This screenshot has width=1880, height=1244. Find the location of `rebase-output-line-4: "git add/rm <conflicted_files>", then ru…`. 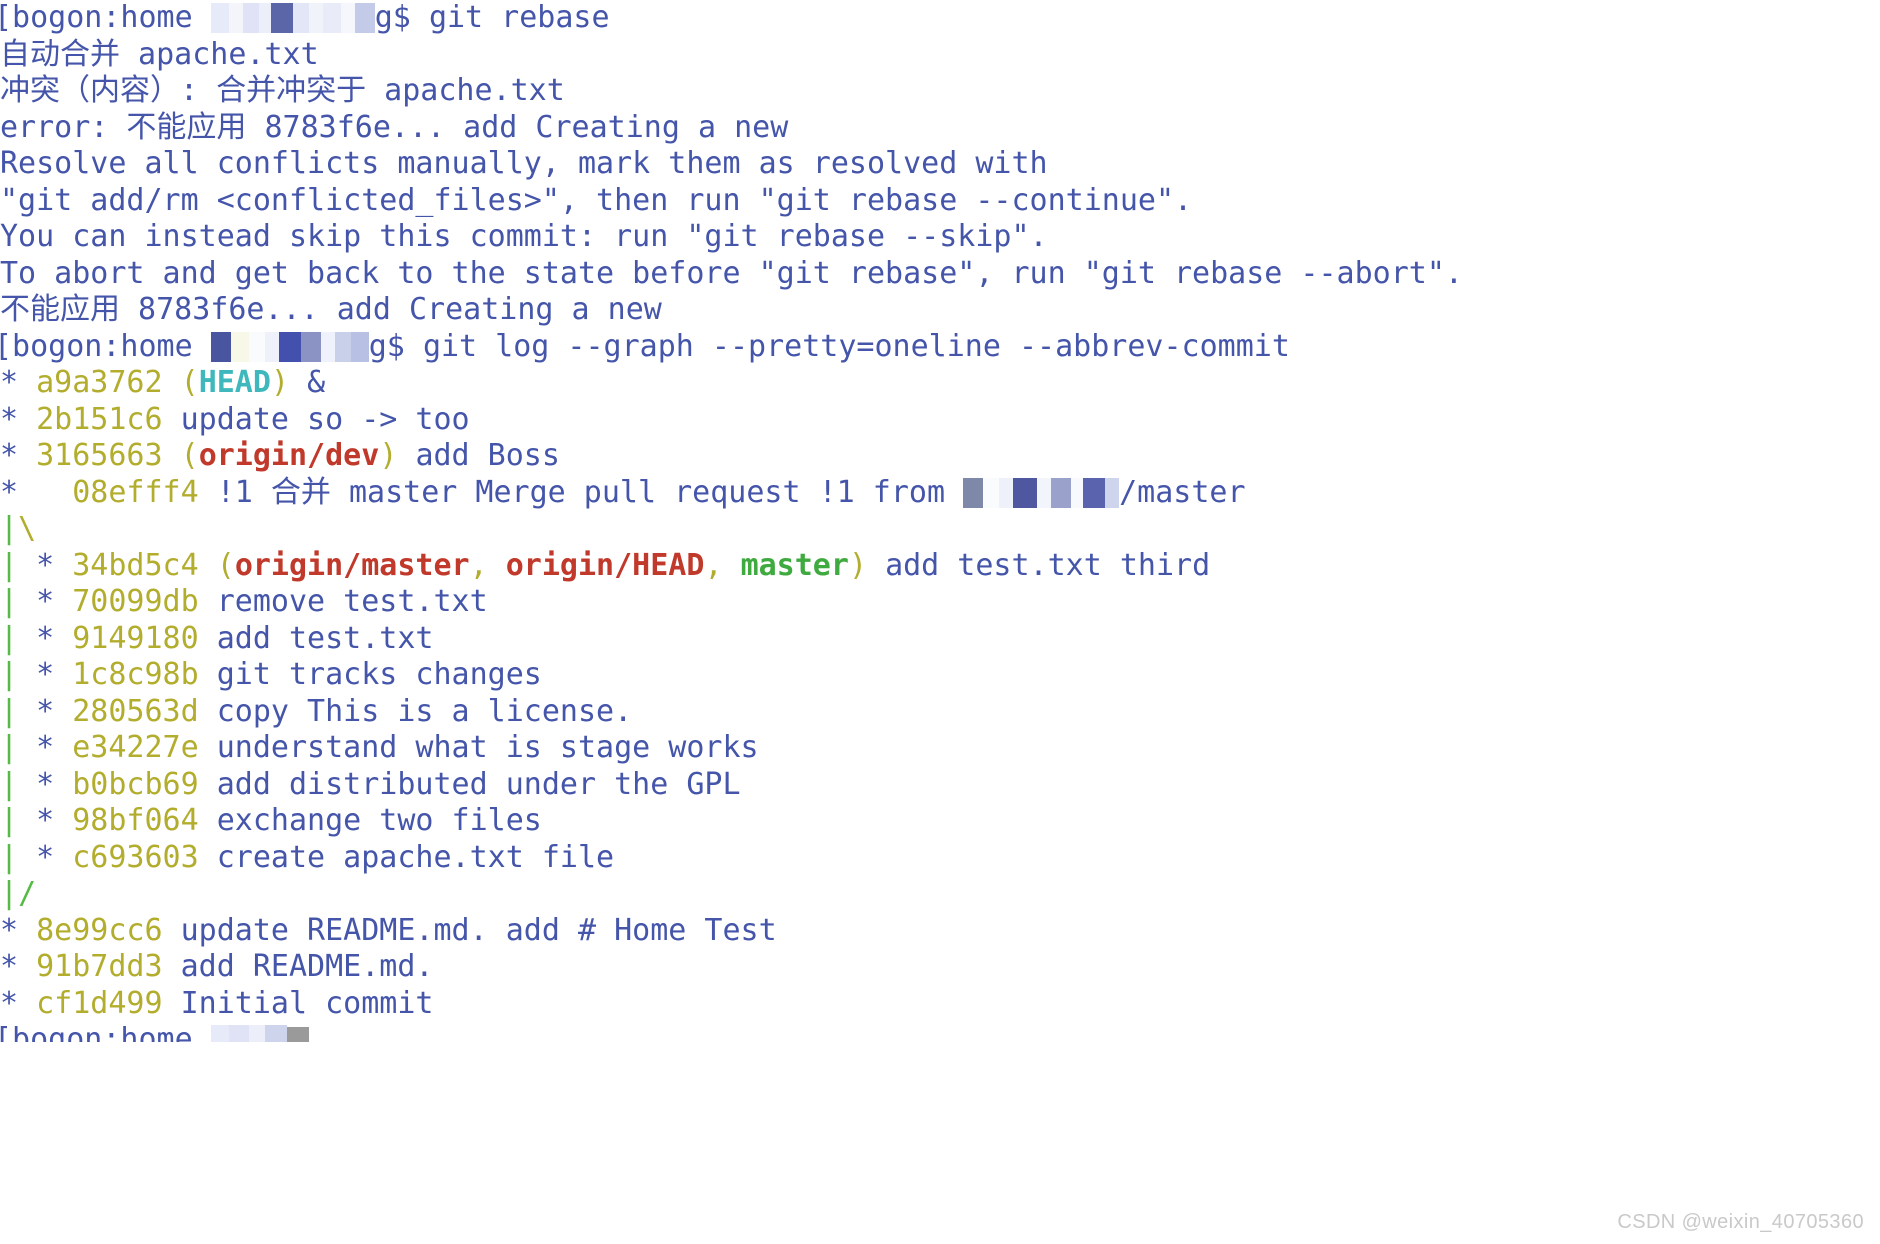

rebase-output-line-4: "git add/rm <conflicted_files>", then ru… is located at coordinates (596, 200).